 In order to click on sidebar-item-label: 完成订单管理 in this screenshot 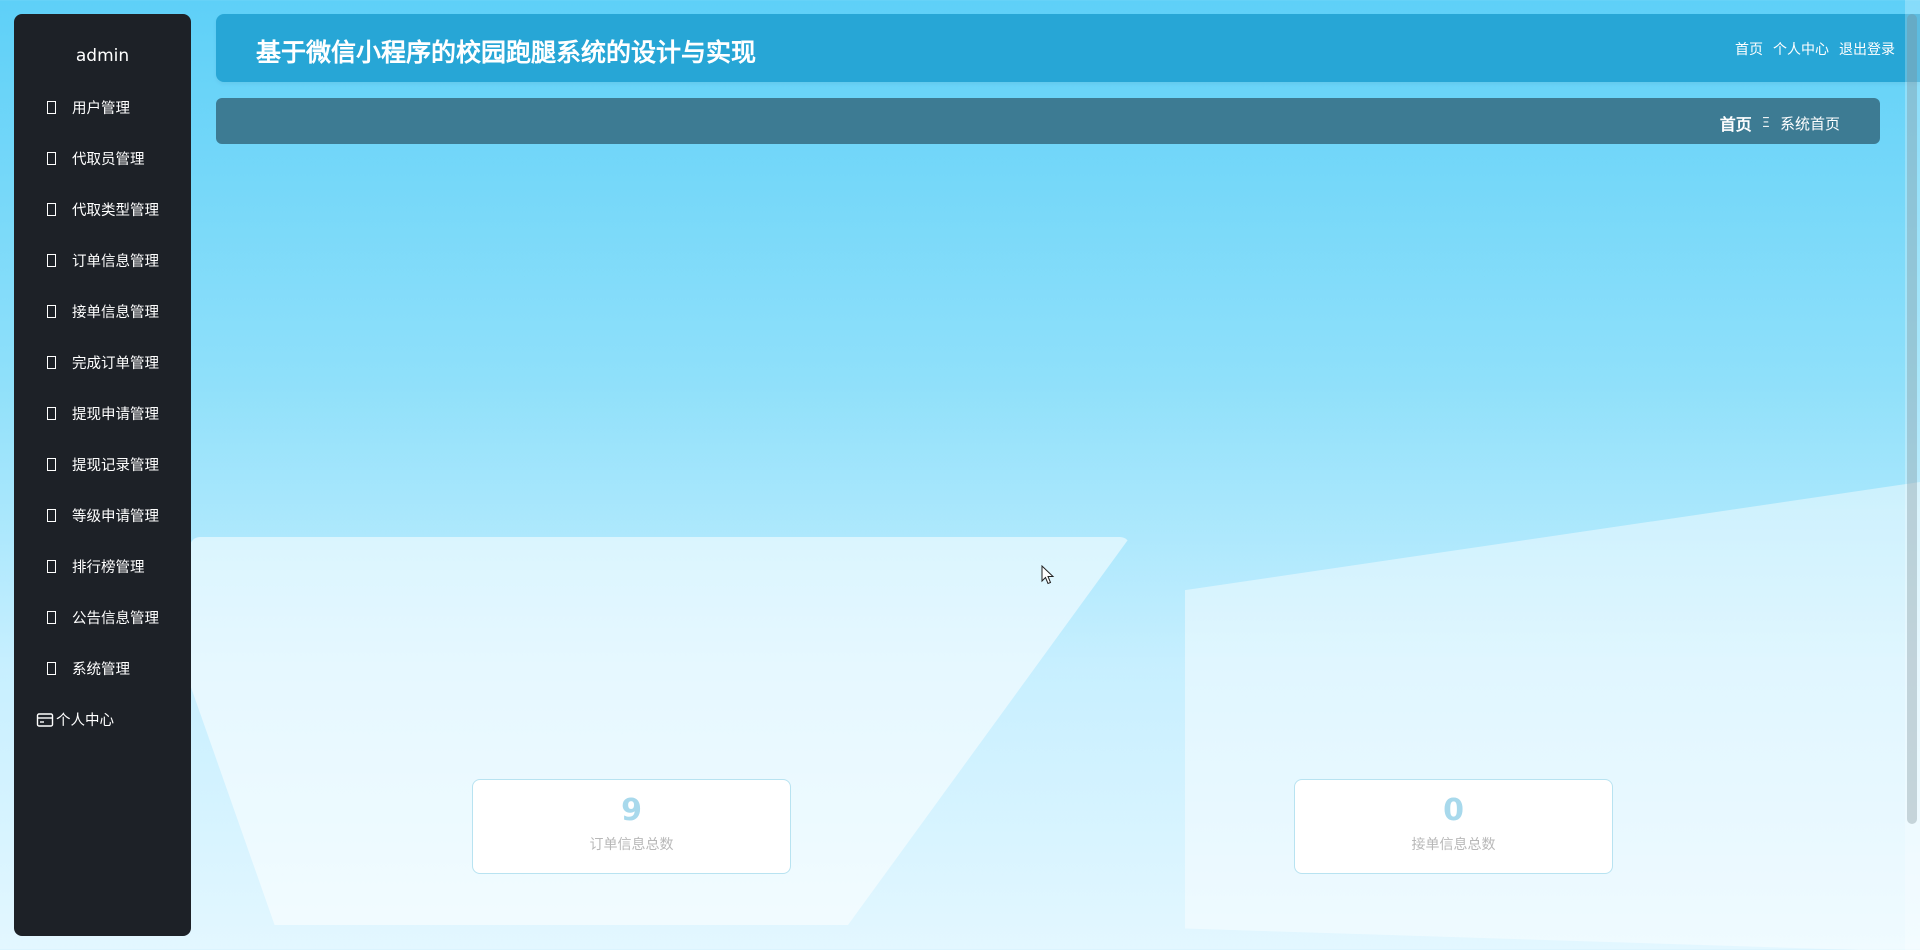, I will do `click(115, 364)`.